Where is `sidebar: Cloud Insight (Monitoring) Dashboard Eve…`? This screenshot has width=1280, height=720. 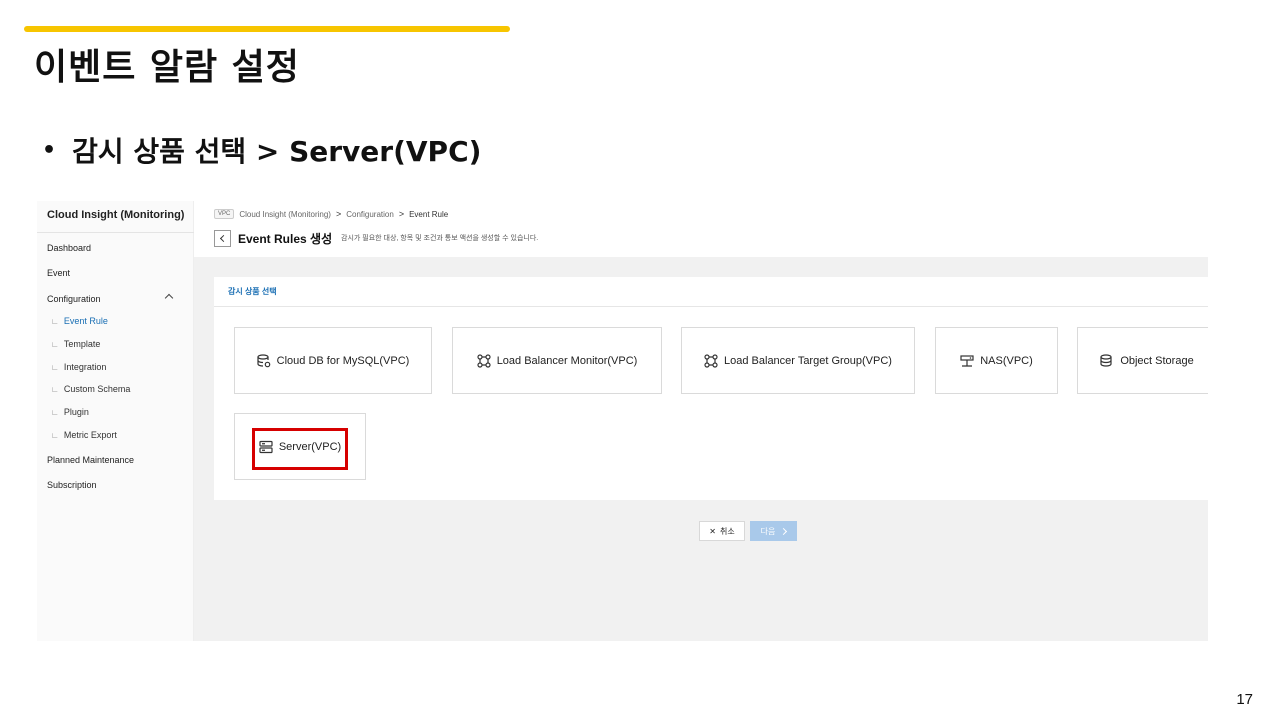 sidebar: Cloud Insight (Monitoring) Dashboard Eve… is located at coordinates (115, 421).